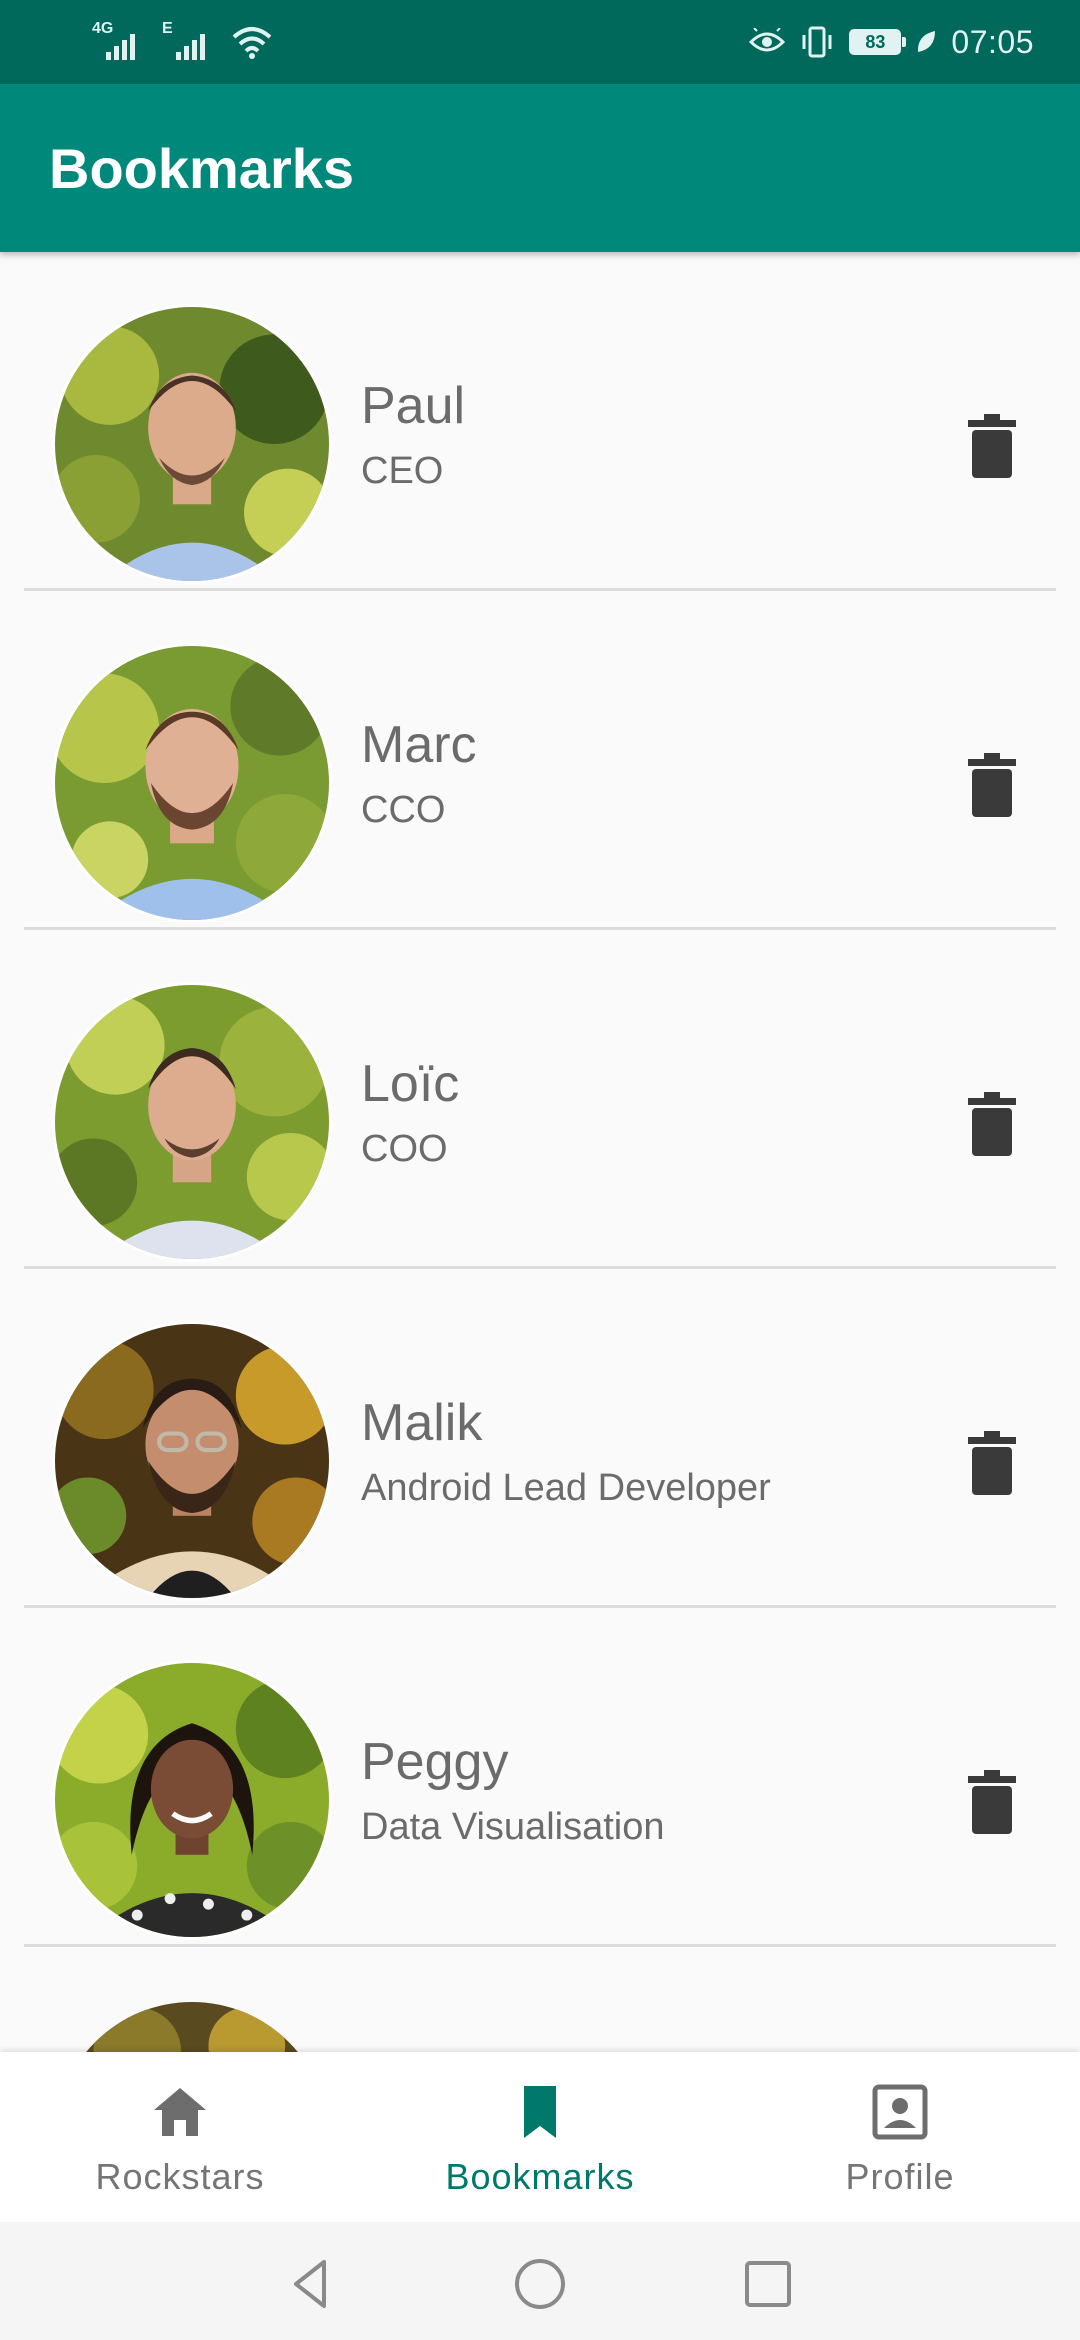 The height and width of the screenshot is (2340, 1080). I want to click on sim2-network-label: E, so click(167, 28).